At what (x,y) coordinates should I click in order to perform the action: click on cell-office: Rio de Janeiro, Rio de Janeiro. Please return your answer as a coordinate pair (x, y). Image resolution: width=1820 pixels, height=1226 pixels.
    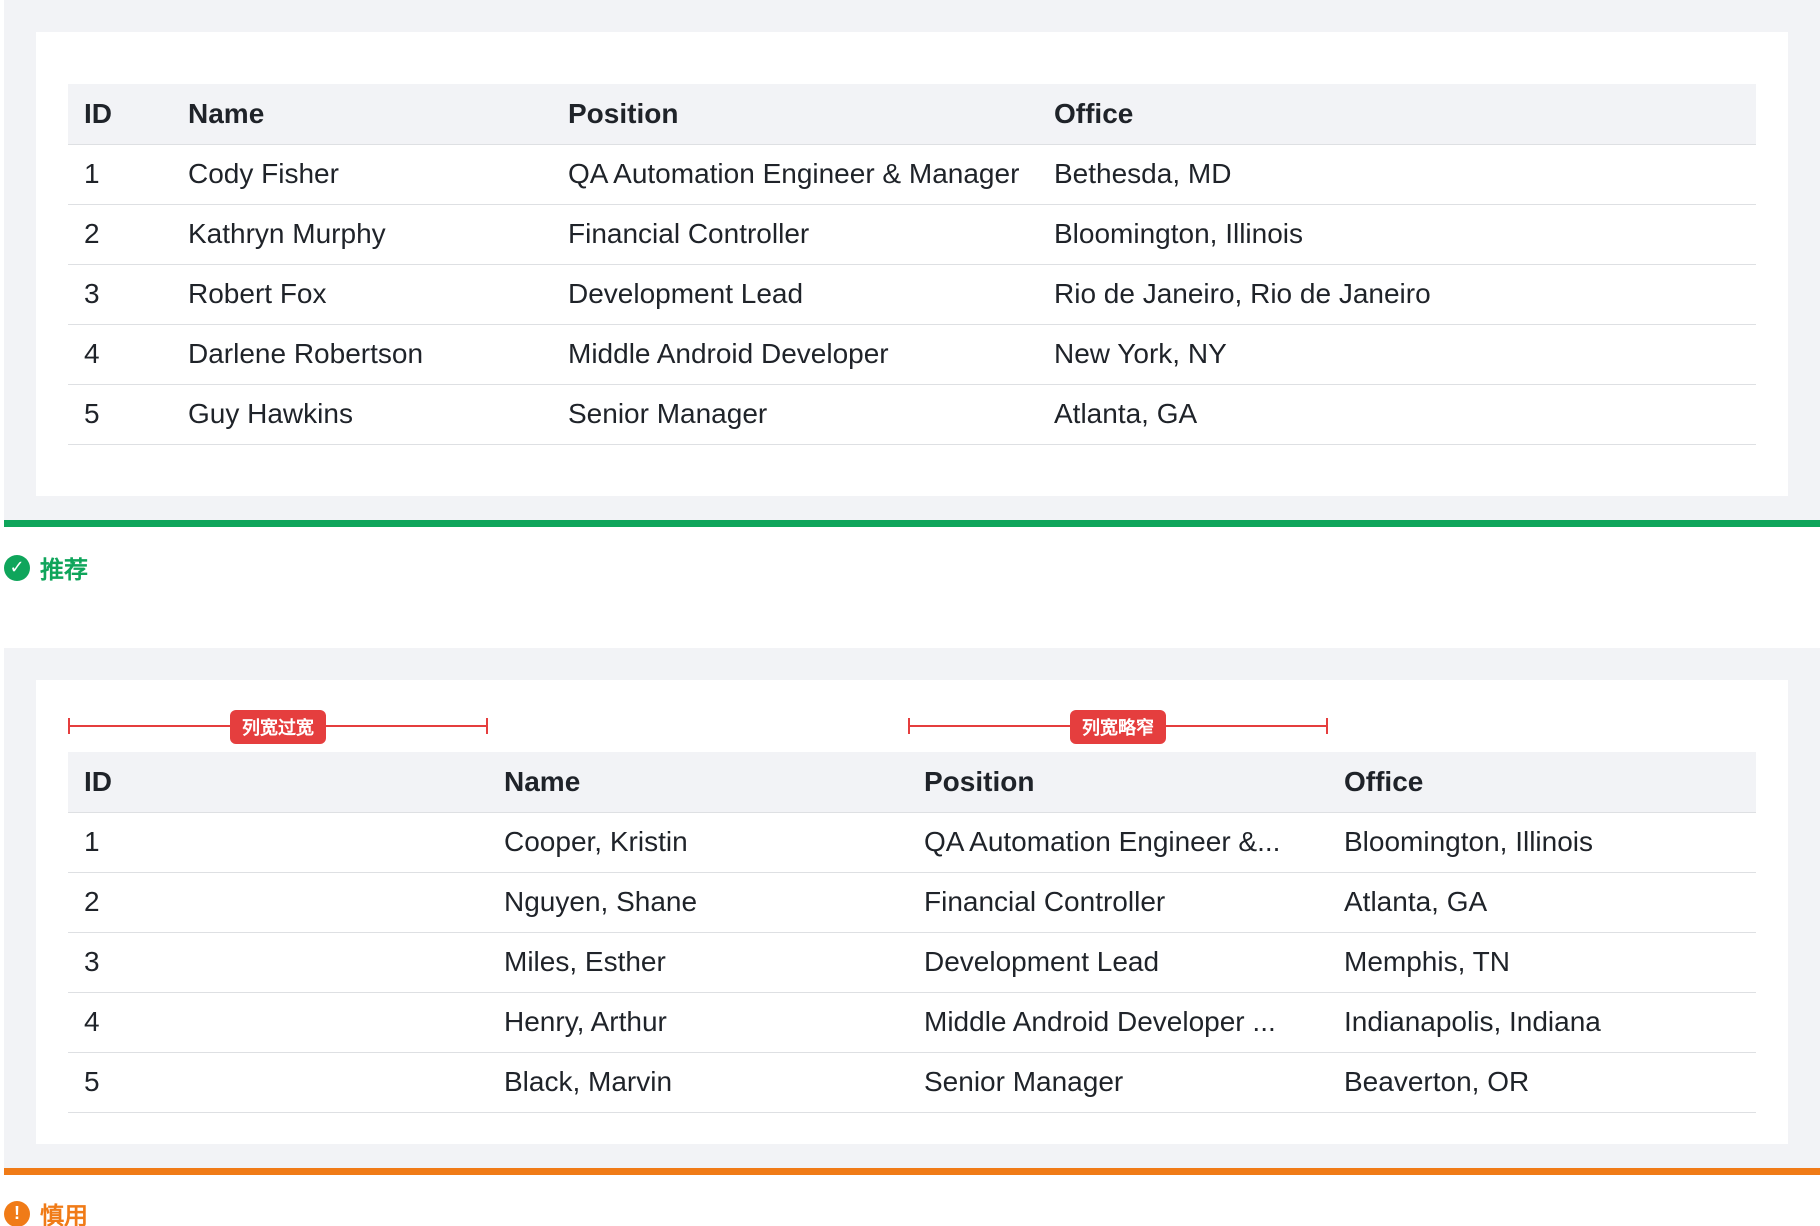
    Looking at the image, I should click on (1397, 294).